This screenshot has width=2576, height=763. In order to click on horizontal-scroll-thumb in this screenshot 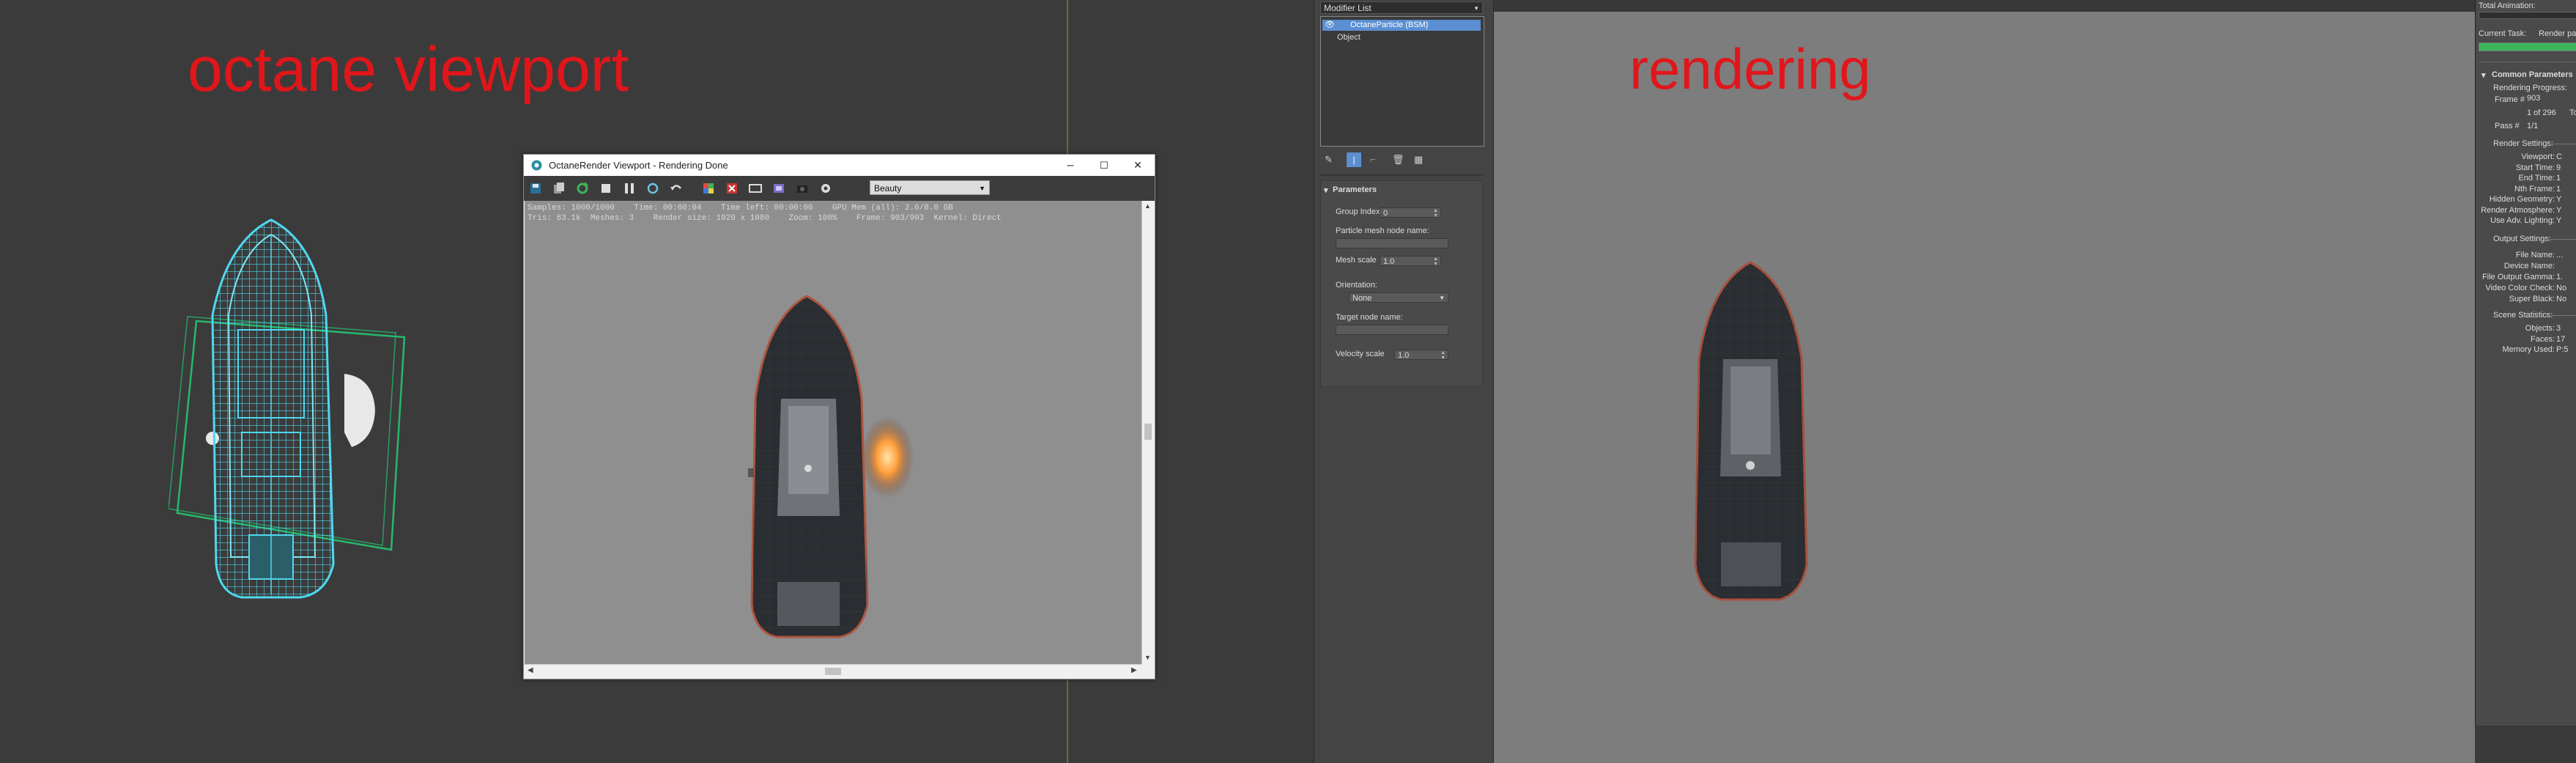, I will do `click(833, 671)`.